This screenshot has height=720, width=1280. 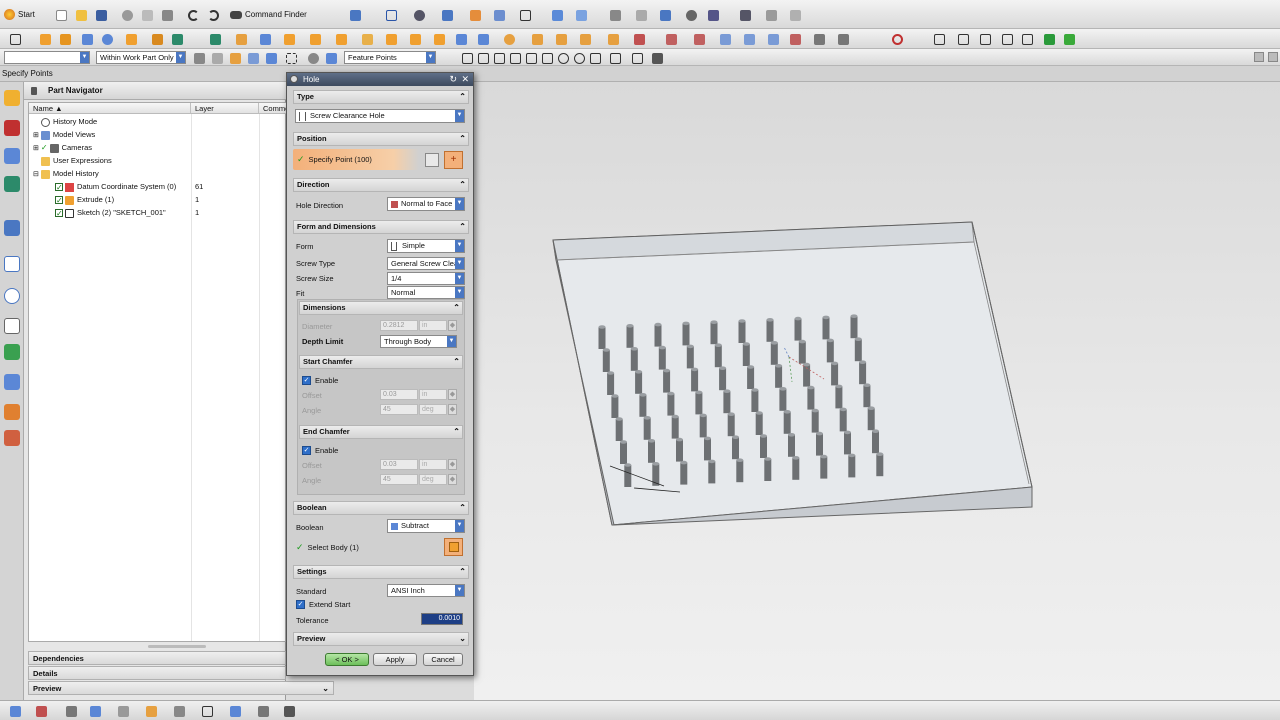 I want to click on preview-panel-header: Preview ⌄, so click(x=181, y=688).